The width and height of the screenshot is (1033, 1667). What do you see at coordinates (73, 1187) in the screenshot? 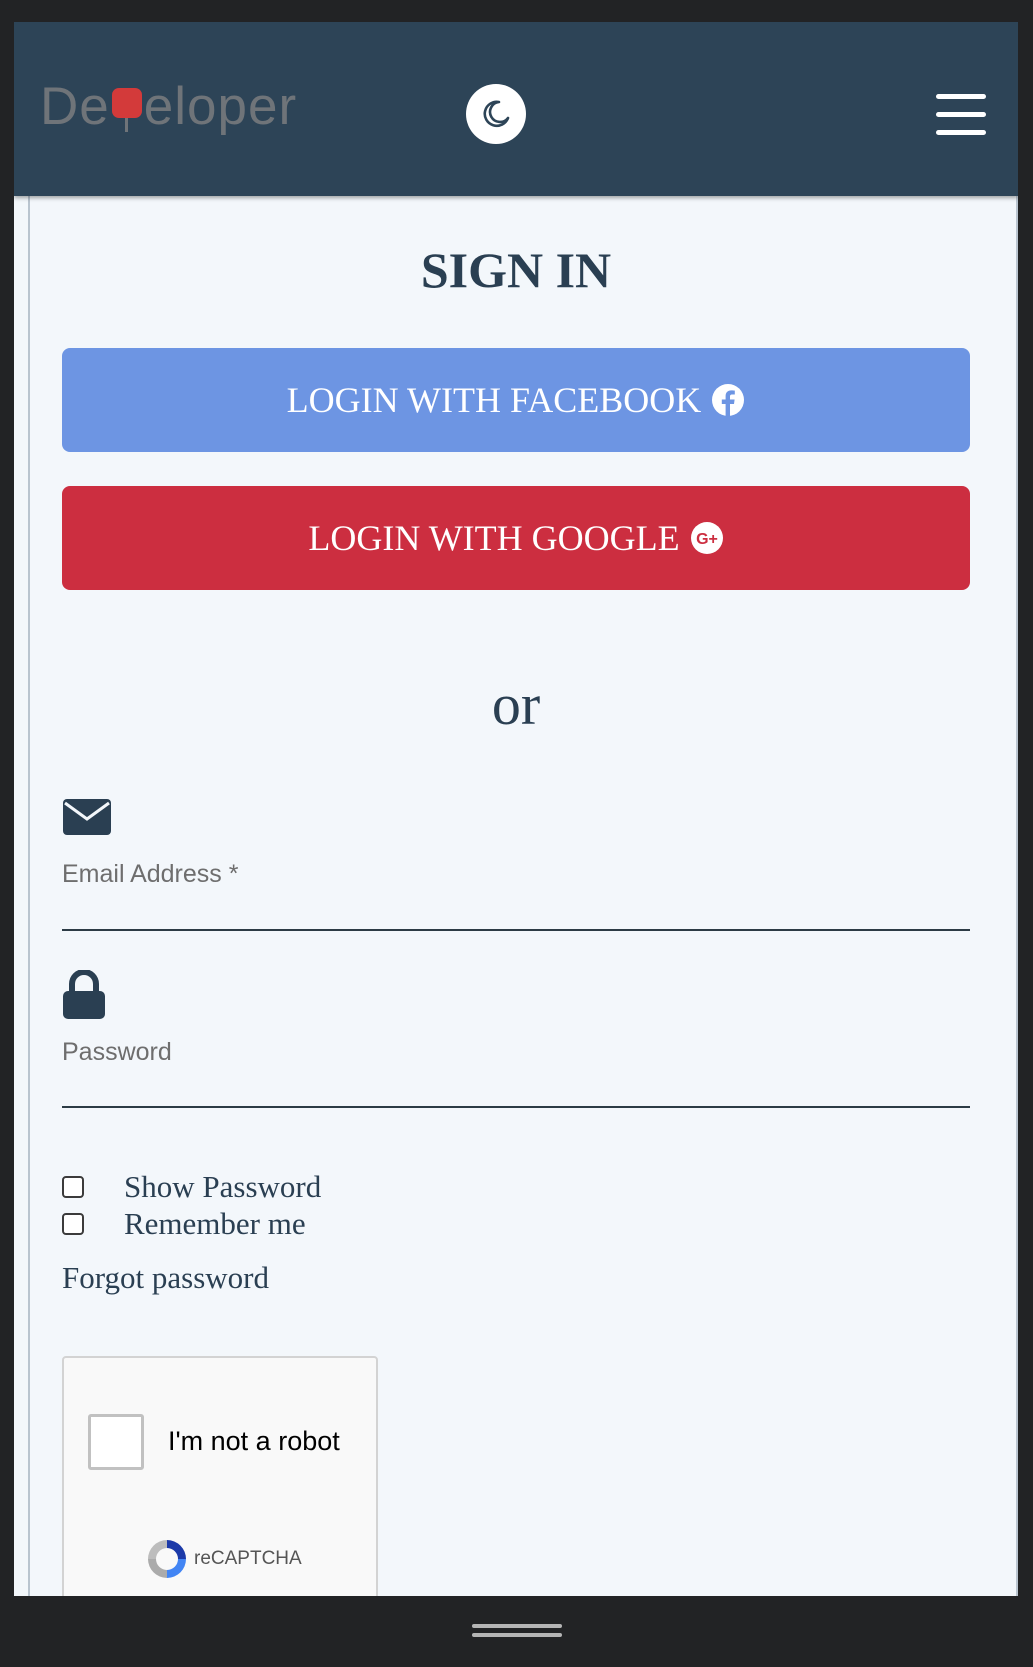
I see `show-password-checkbox` at bounding box center [73, 1187].